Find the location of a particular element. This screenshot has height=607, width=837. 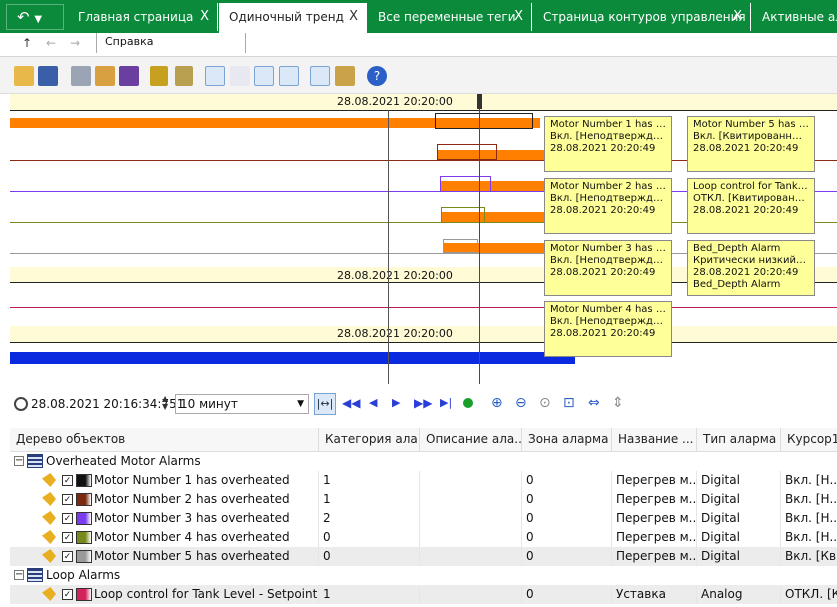

zoom-box-icon: ⊡ is located at coordinates (569, 403).